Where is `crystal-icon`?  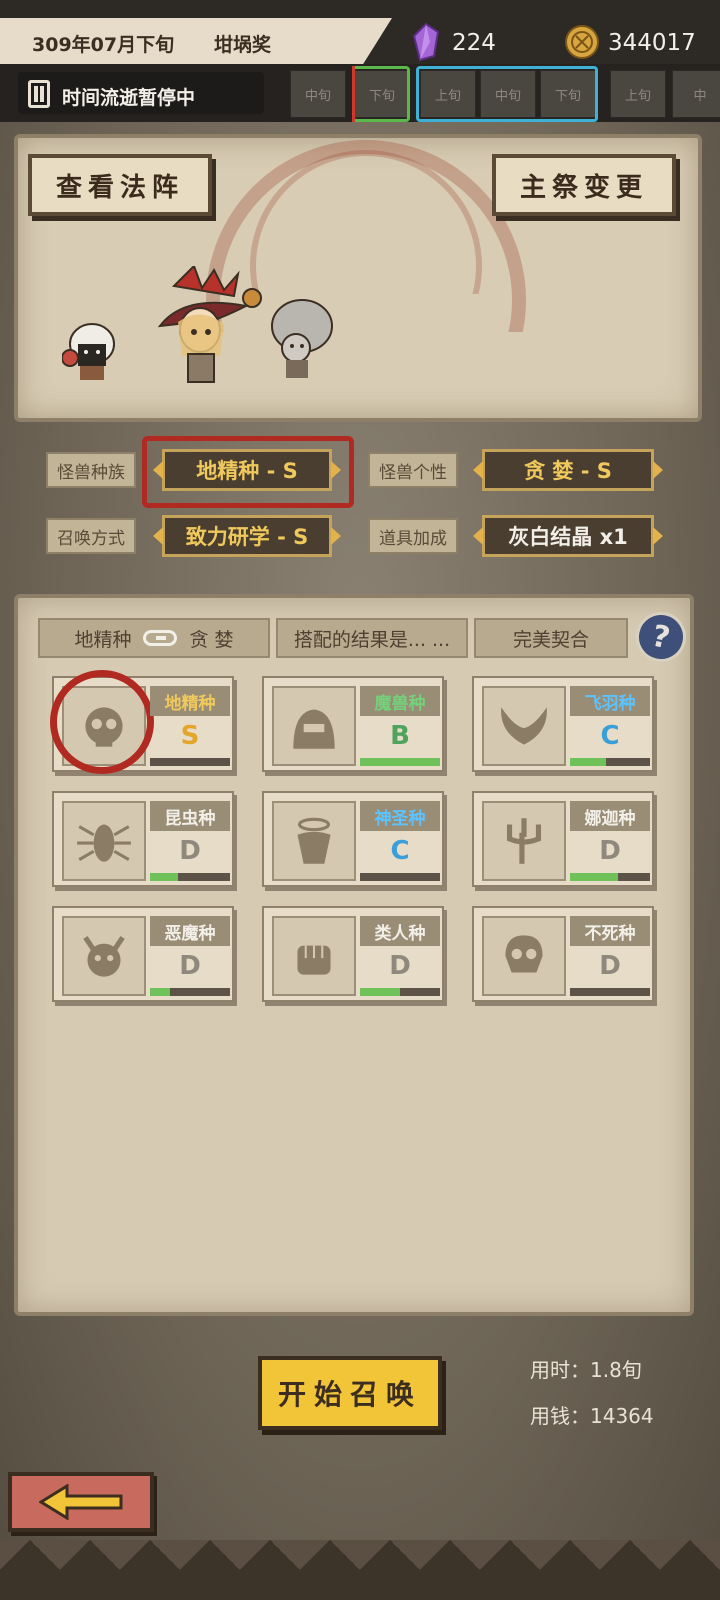 crystal-icon is located at coordinates (426, 42).